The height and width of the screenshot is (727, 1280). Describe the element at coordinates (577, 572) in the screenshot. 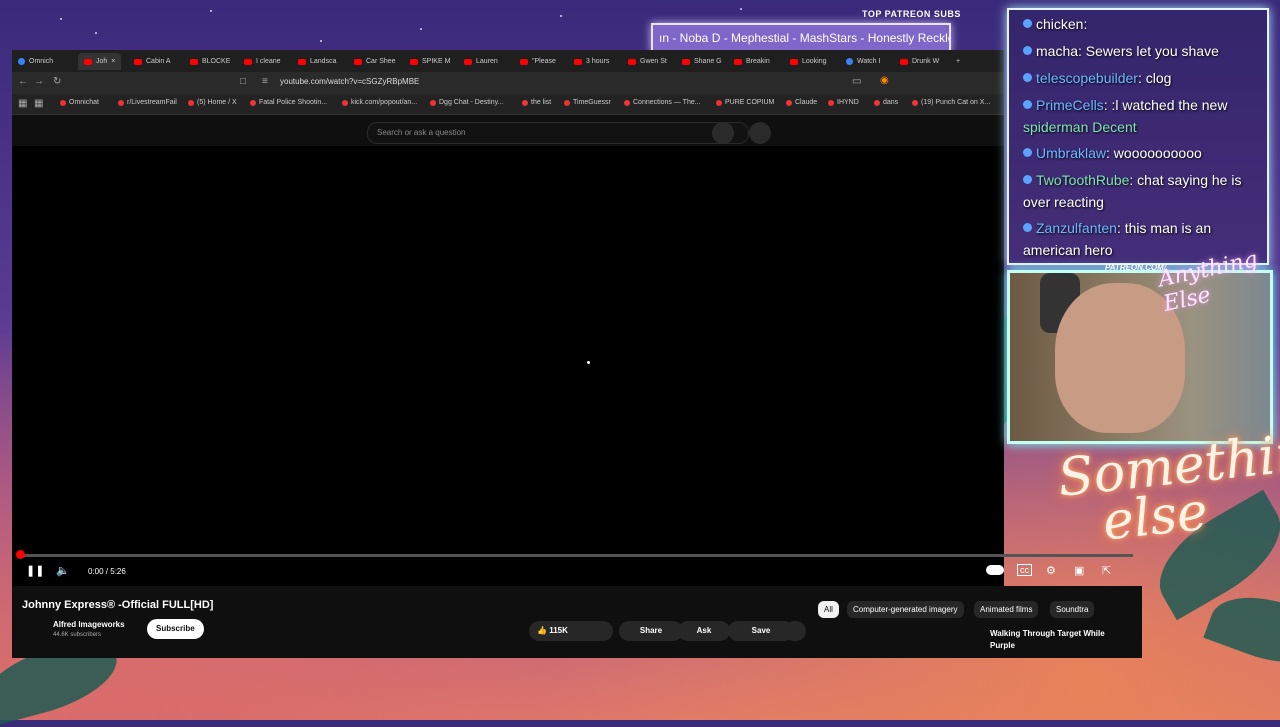

I see `player-controls: ❚❚ 🔈 0:00 / 5:26 cc ⚙ ▣ ⇱` at that location.